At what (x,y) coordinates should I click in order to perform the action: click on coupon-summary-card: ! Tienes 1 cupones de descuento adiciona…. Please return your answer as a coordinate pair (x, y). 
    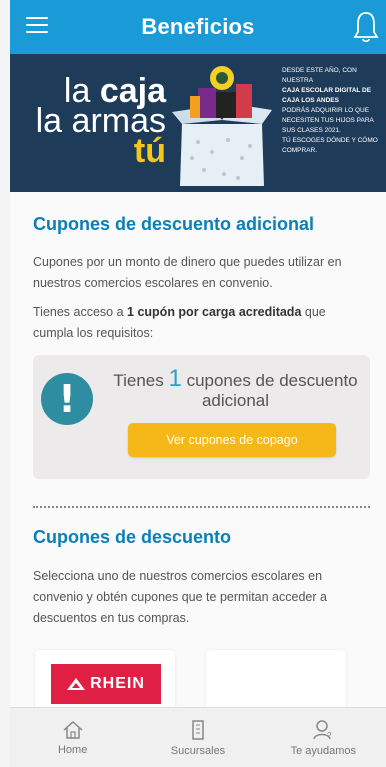
    Looking at the image, I should click on (201, 417).